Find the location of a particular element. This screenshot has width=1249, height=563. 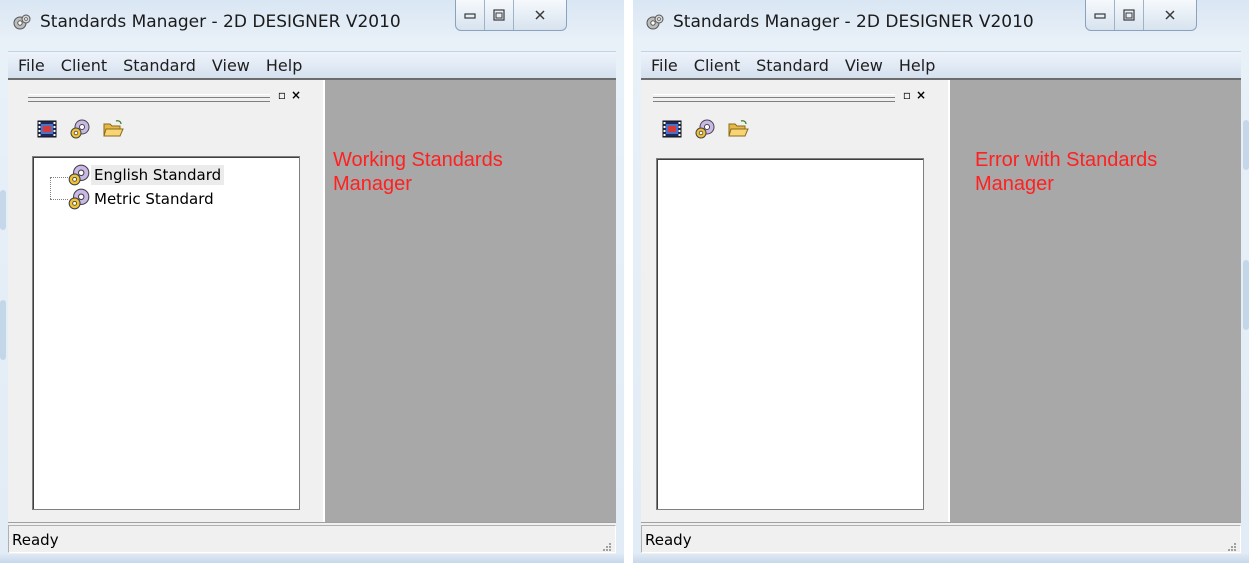

annotation-line: Working Standards is located at coordinates (418, 160).